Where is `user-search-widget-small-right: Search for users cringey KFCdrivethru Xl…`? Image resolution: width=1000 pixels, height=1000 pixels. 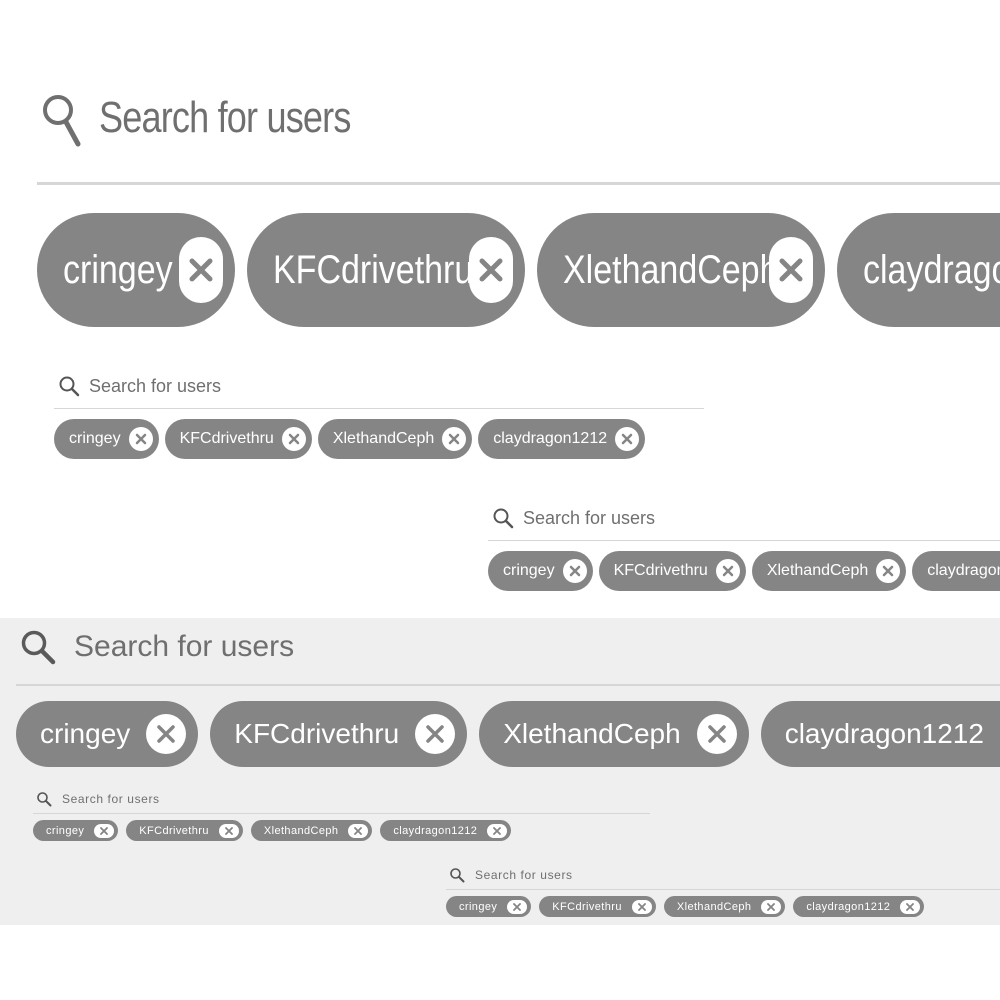 user-search-widget-small-right: Search for users cringey KFCdrivethru Xl… is located at coordinates (744, 548).